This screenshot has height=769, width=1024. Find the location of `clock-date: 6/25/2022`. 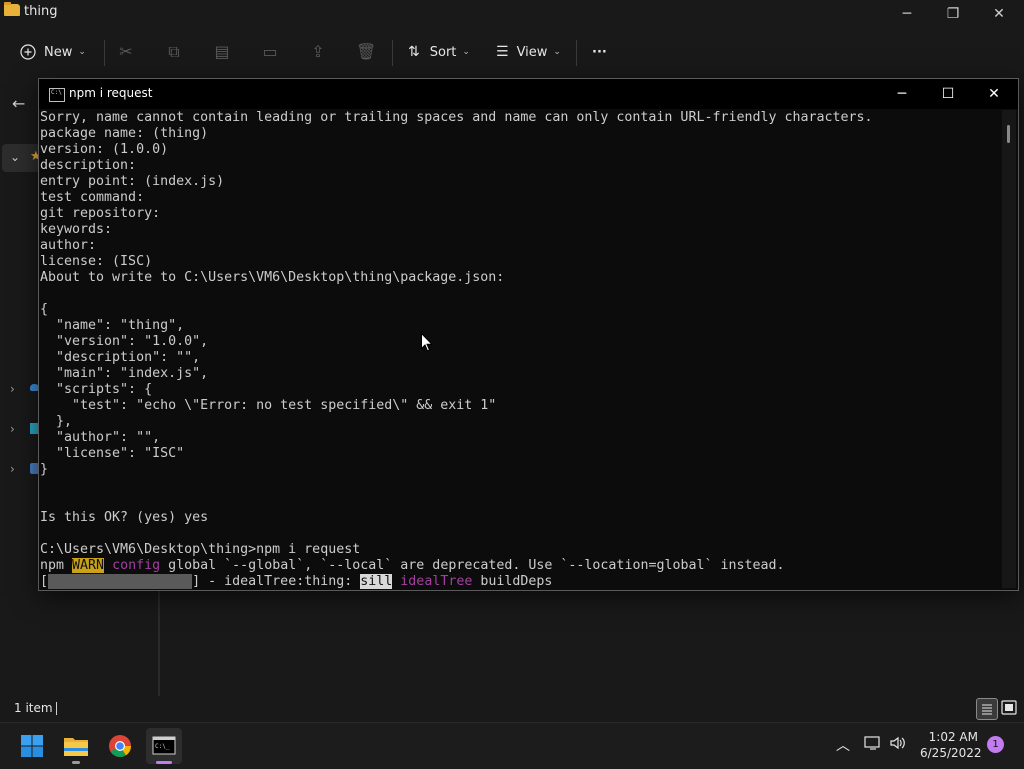

clock-date: 6/25/2022 is located at coordinates (951, 753).